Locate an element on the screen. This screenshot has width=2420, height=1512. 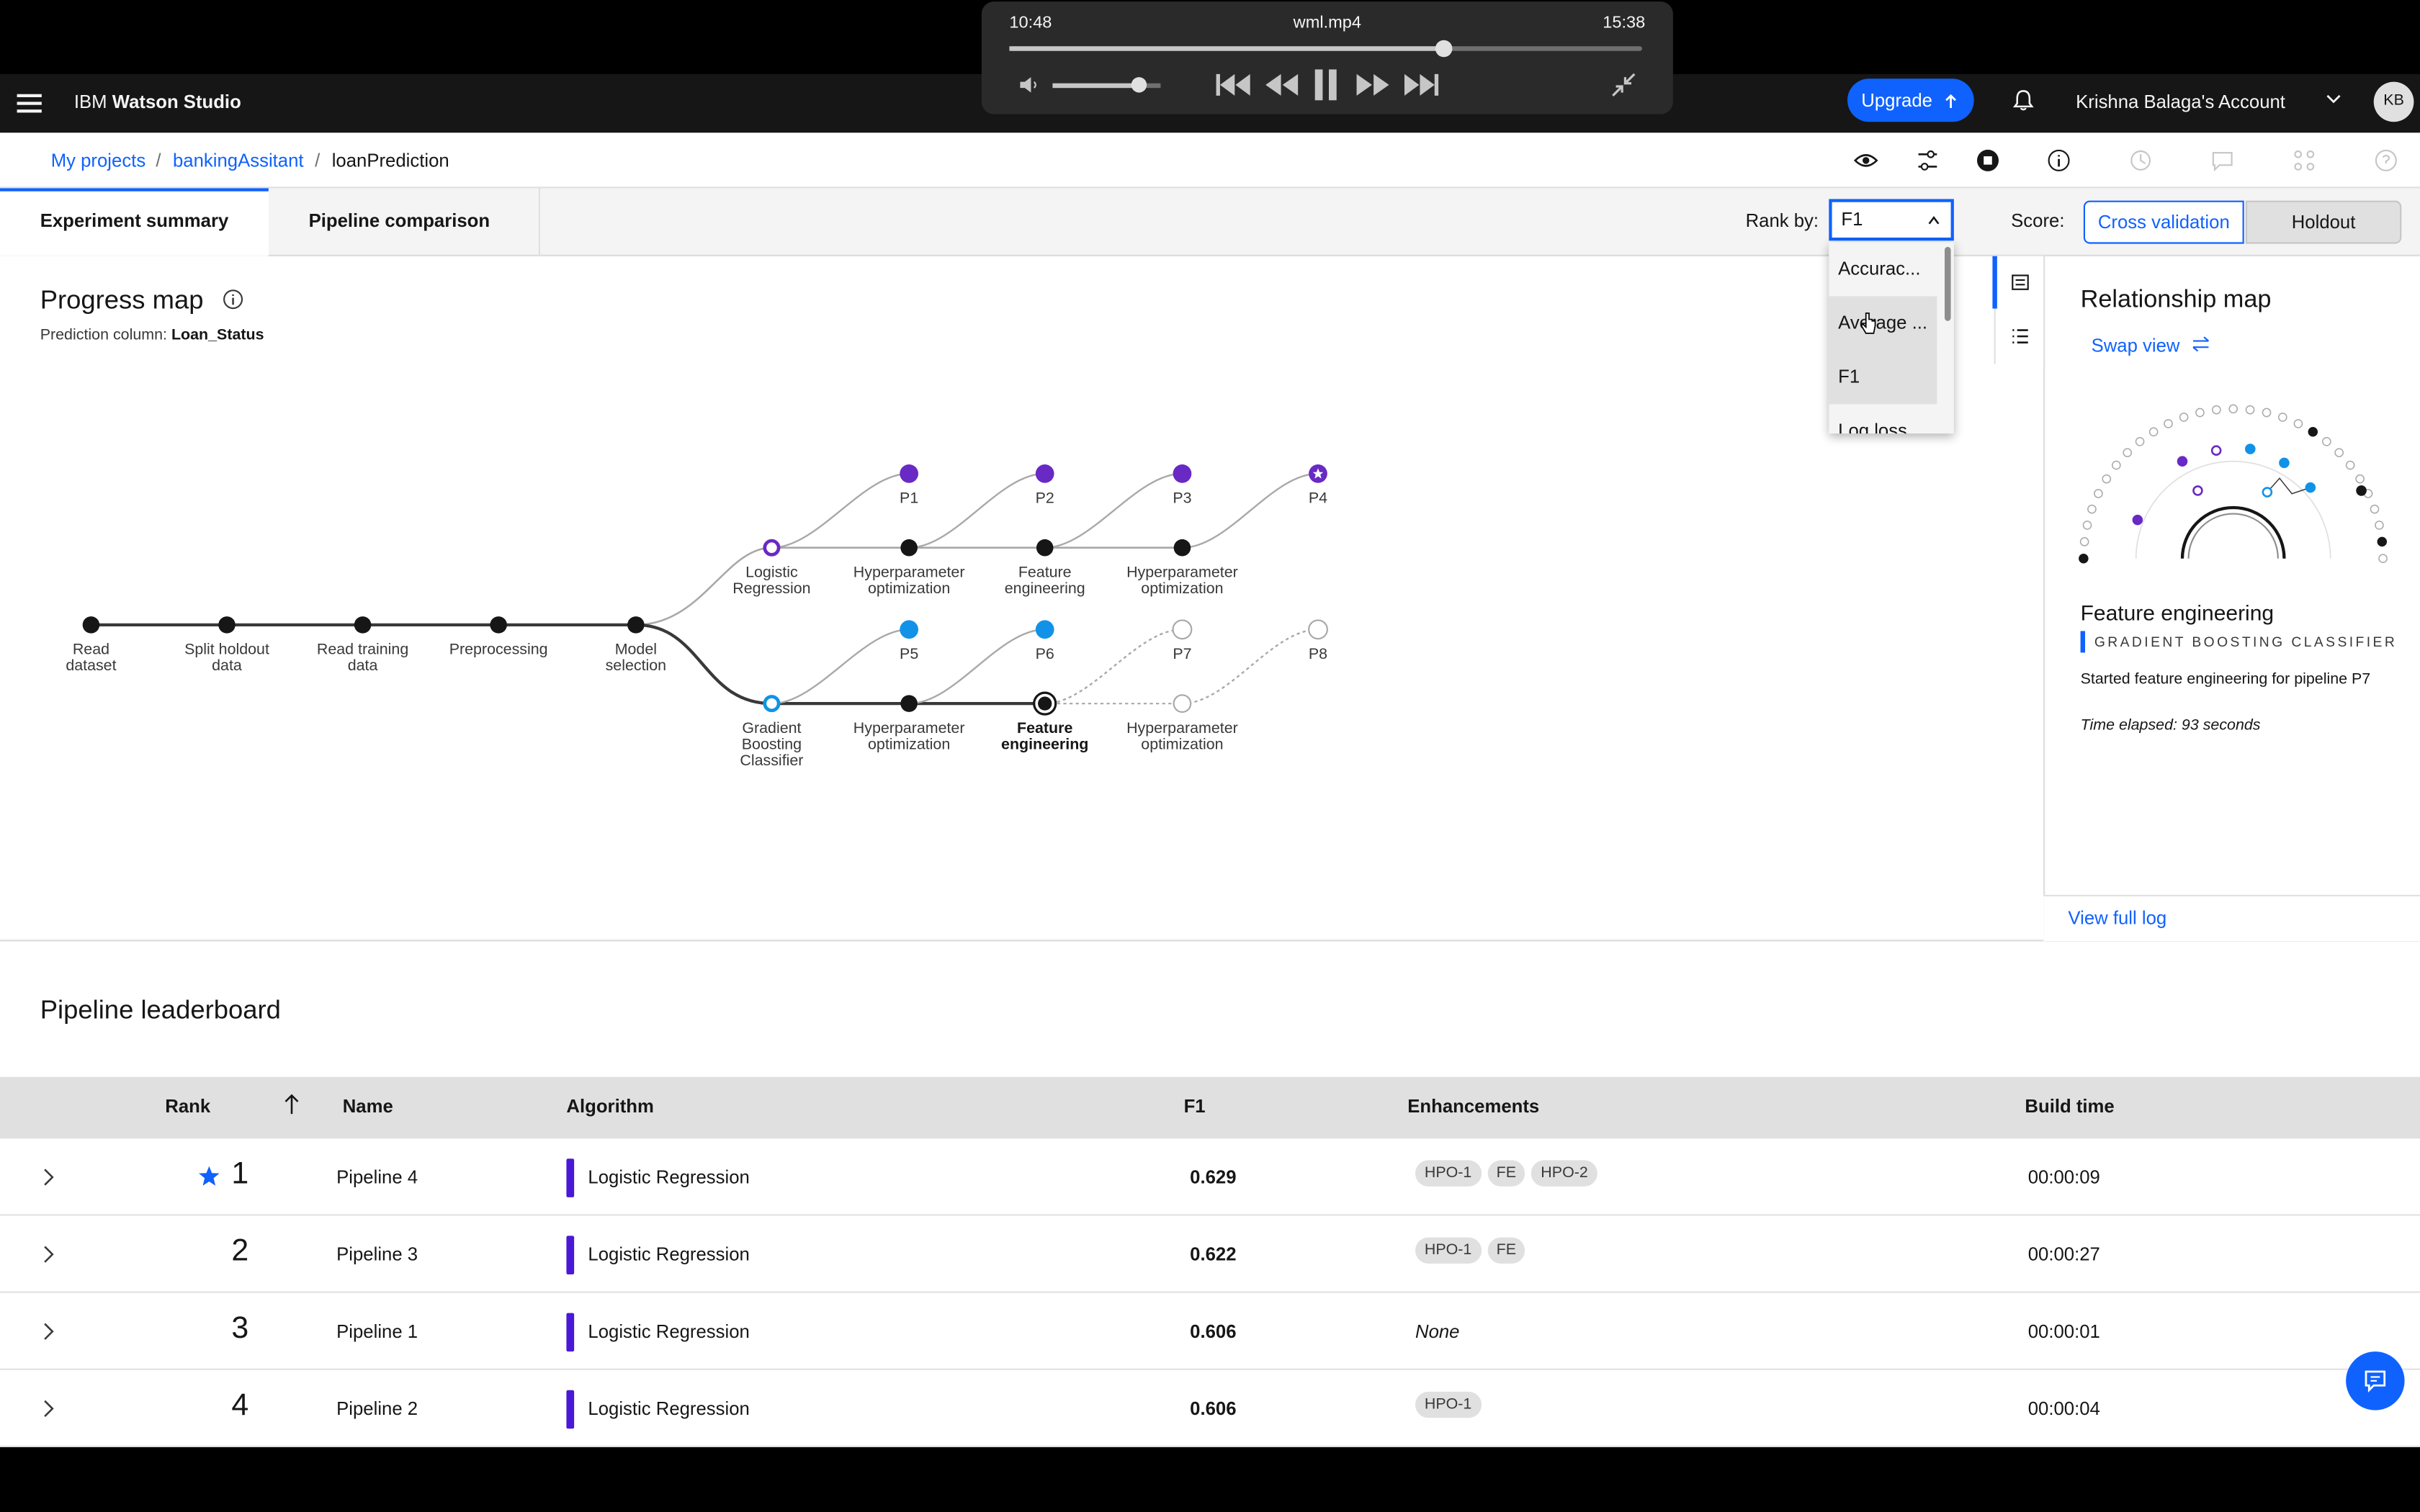
map-view-icon is located at coordinates (2021, 282).